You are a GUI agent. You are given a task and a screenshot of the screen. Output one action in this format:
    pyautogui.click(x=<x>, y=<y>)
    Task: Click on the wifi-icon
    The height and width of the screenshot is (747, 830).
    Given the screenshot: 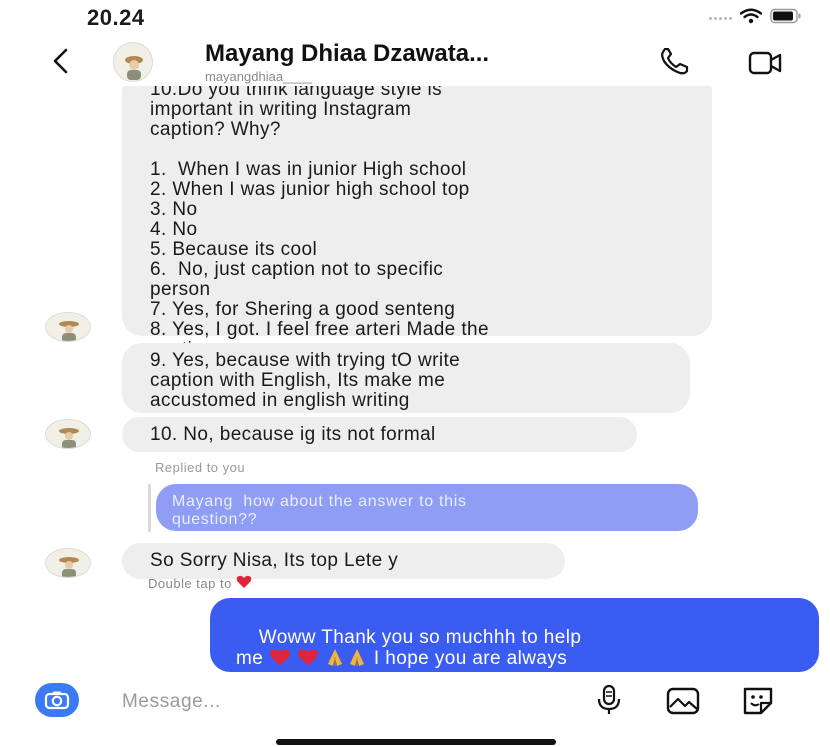 What is the action you would take?
    pyautogui.click(x=751, y=18)
    